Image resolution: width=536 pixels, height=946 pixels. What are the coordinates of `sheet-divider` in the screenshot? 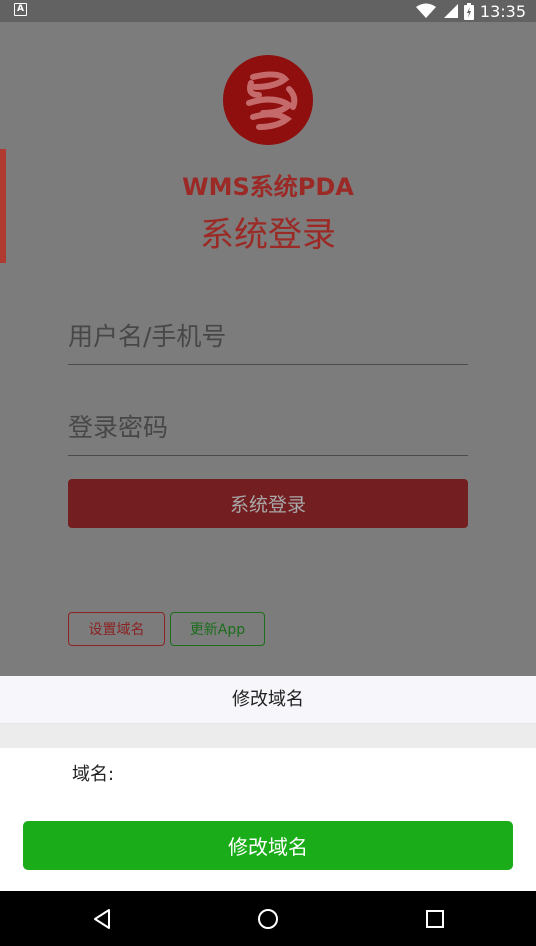 It's located at (268, 736).